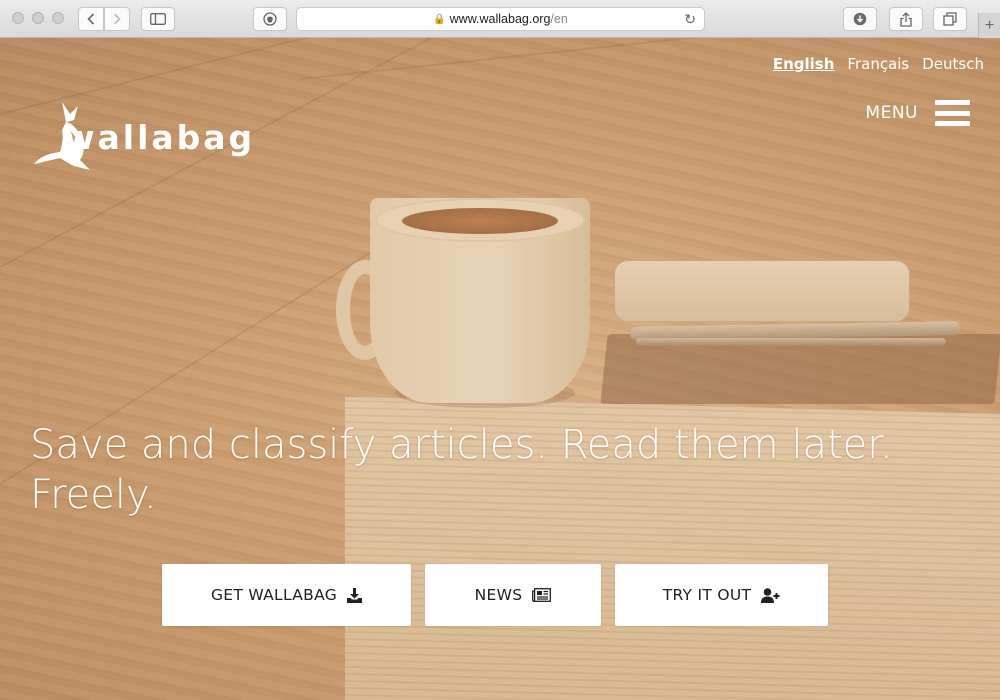 Image resolution: width=1000 pixels, height=700 pixels. I want to click on forward-icon, so click(117, 19).